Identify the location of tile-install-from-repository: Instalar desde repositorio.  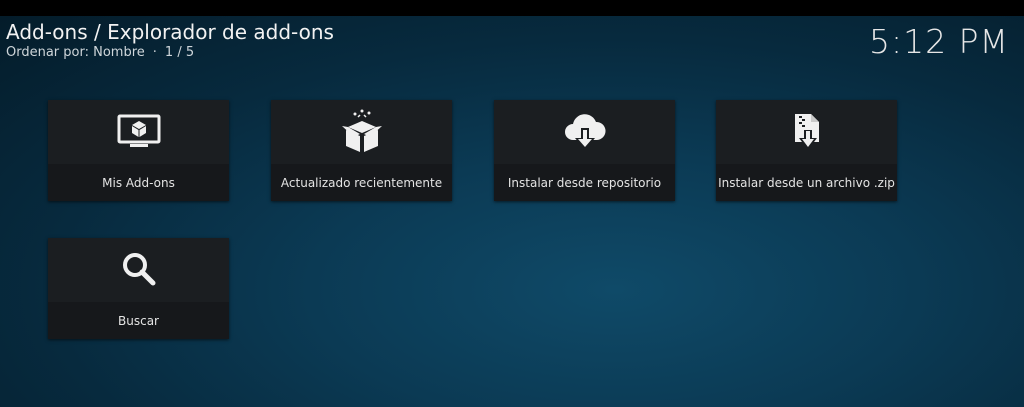
(584, 150).